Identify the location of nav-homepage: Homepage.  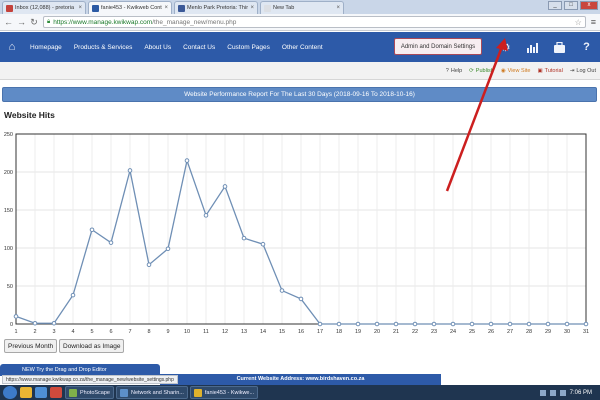
(46, 47).